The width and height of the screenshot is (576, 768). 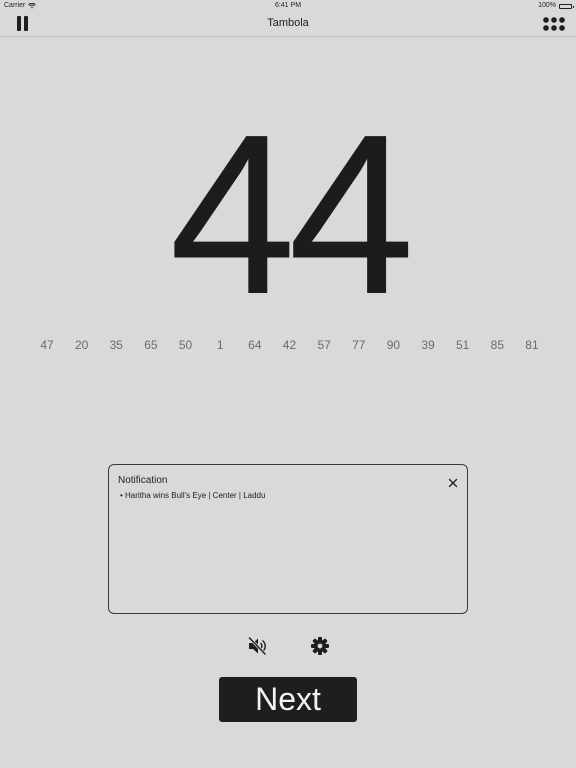 I want to click on menu-button, so click(x=554, y=24).